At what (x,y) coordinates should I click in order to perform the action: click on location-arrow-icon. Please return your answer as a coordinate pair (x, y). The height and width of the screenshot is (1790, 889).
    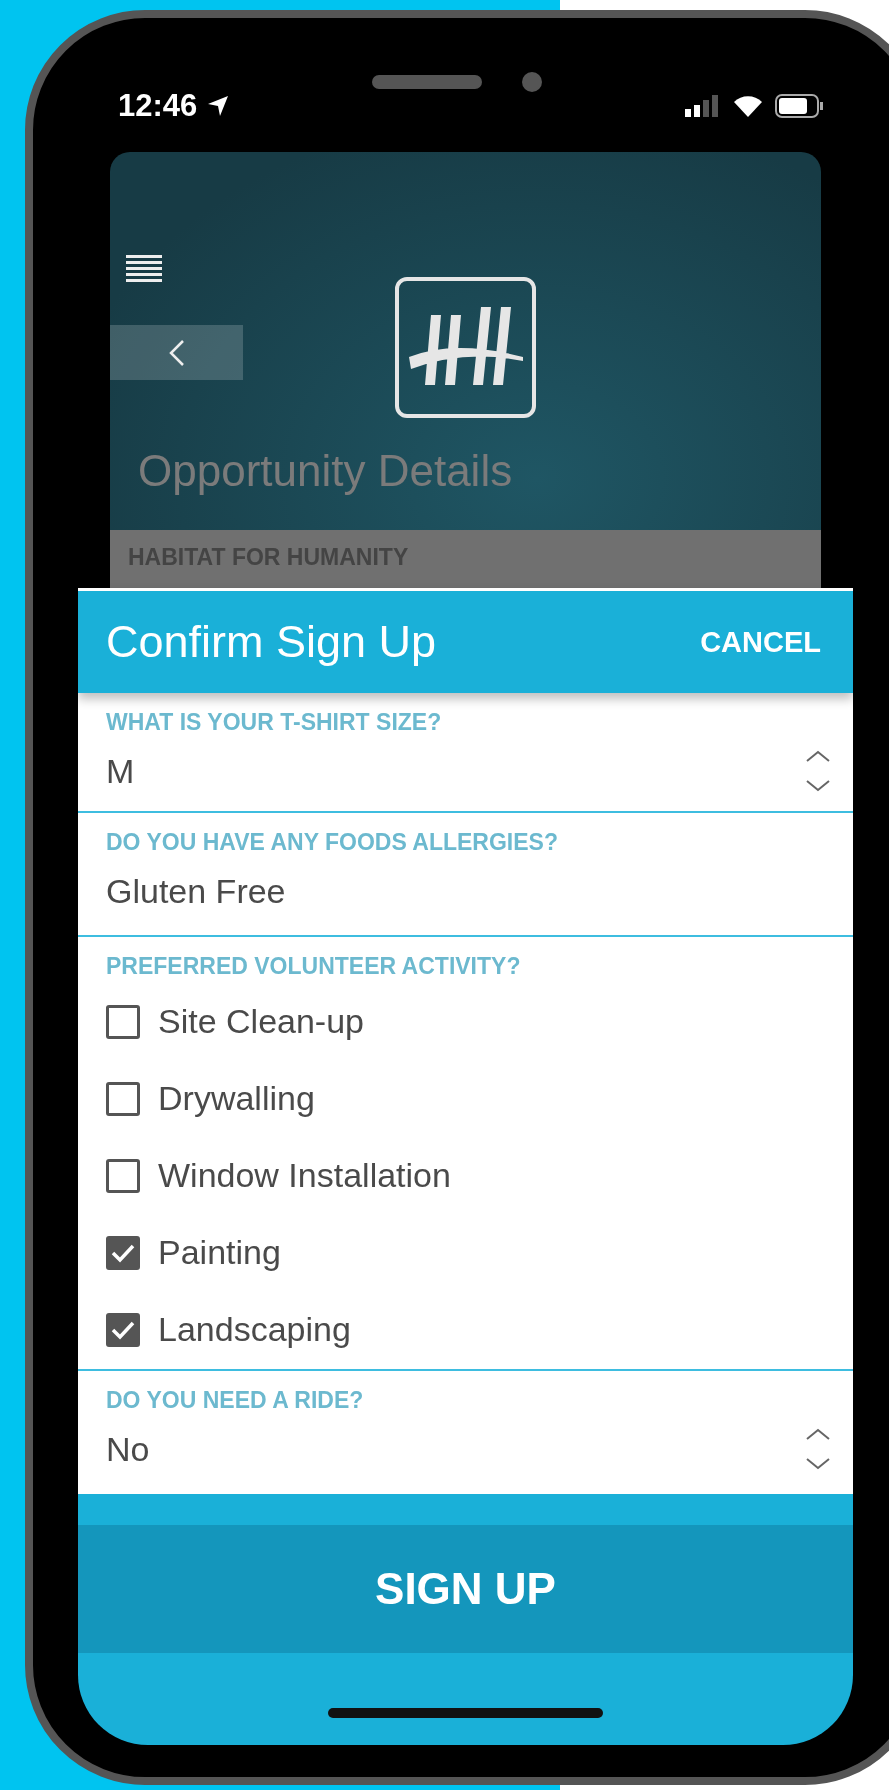
    Looking at the image, I should click on (218, 106).